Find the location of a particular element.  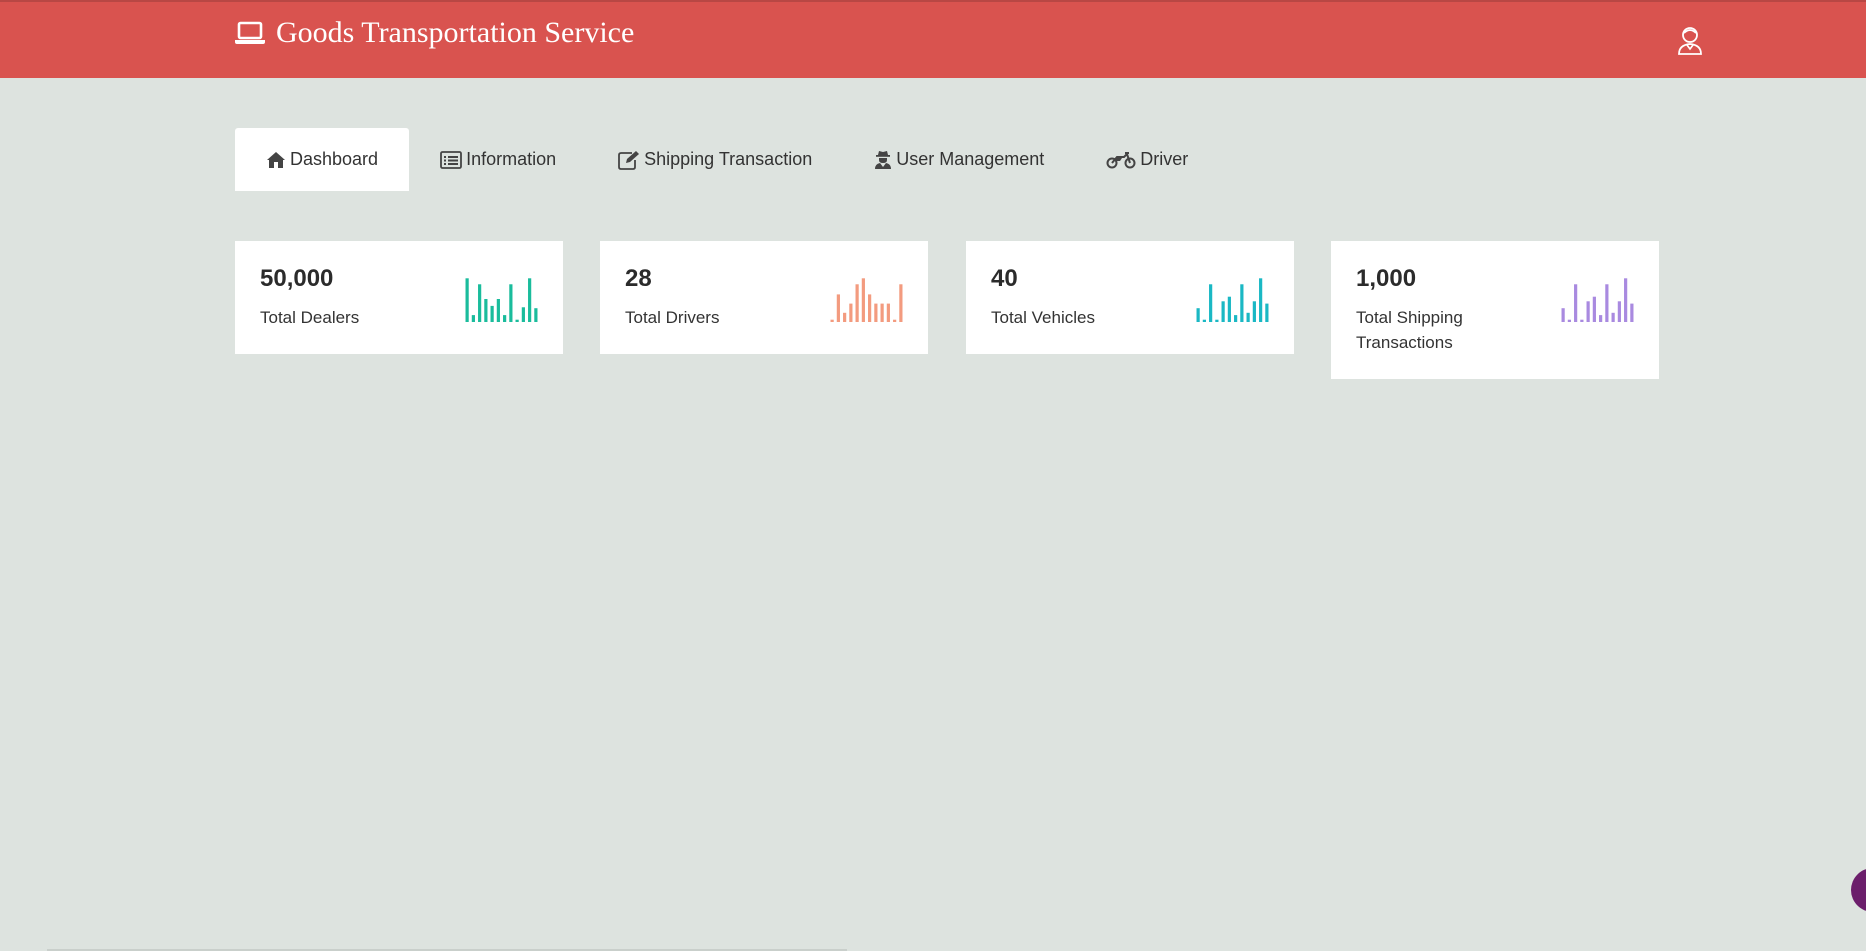

laptop-icon is located at coordinates (250, 32).